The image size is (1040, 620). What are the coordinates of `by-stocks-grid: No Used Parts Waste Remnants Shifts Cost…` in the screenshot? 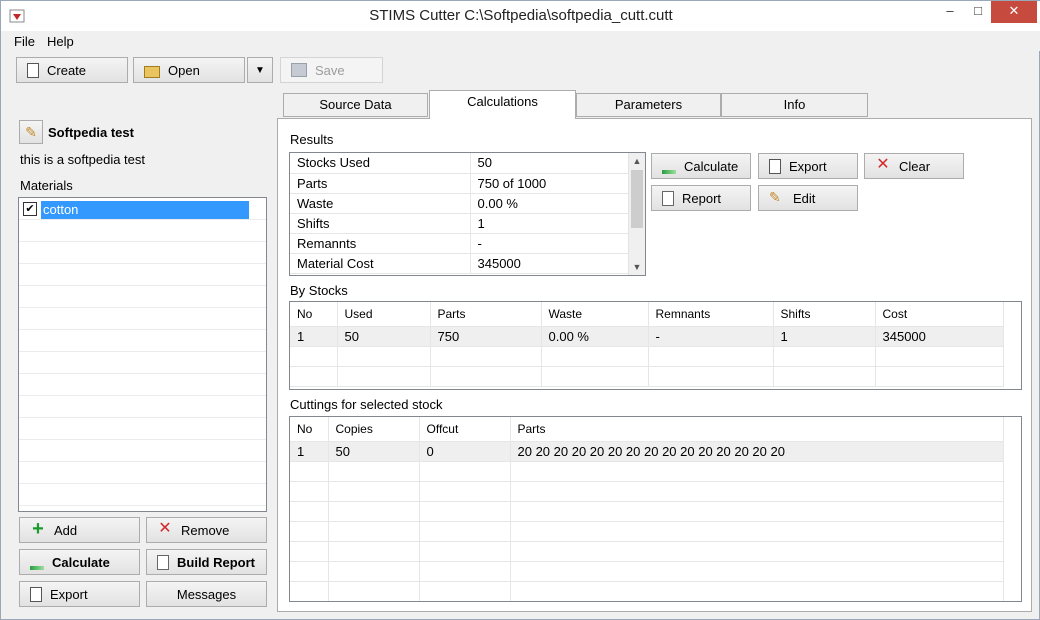 It's located at (655, 345).